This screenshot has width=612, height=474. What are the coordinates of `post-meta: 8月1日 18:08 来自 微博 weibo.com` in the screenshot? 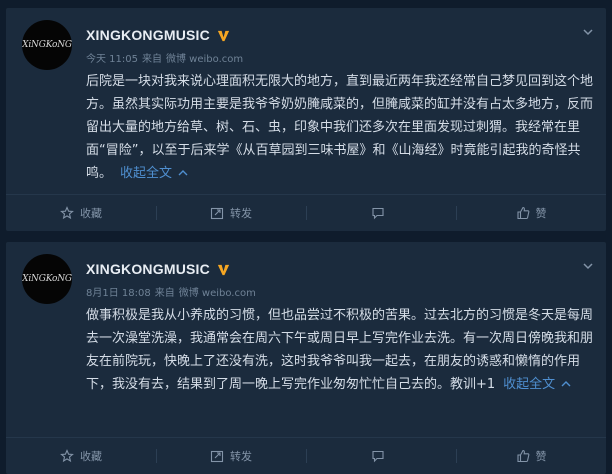 It's located at (173, 291).